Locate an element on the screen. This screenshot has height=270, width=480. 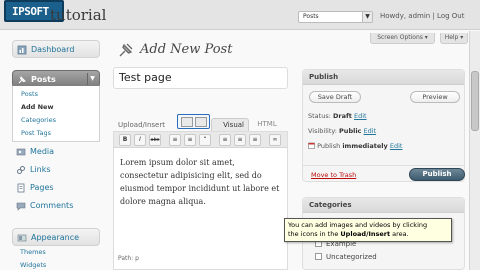
tab-html-label: HTML is located at coordinates (267, 124).